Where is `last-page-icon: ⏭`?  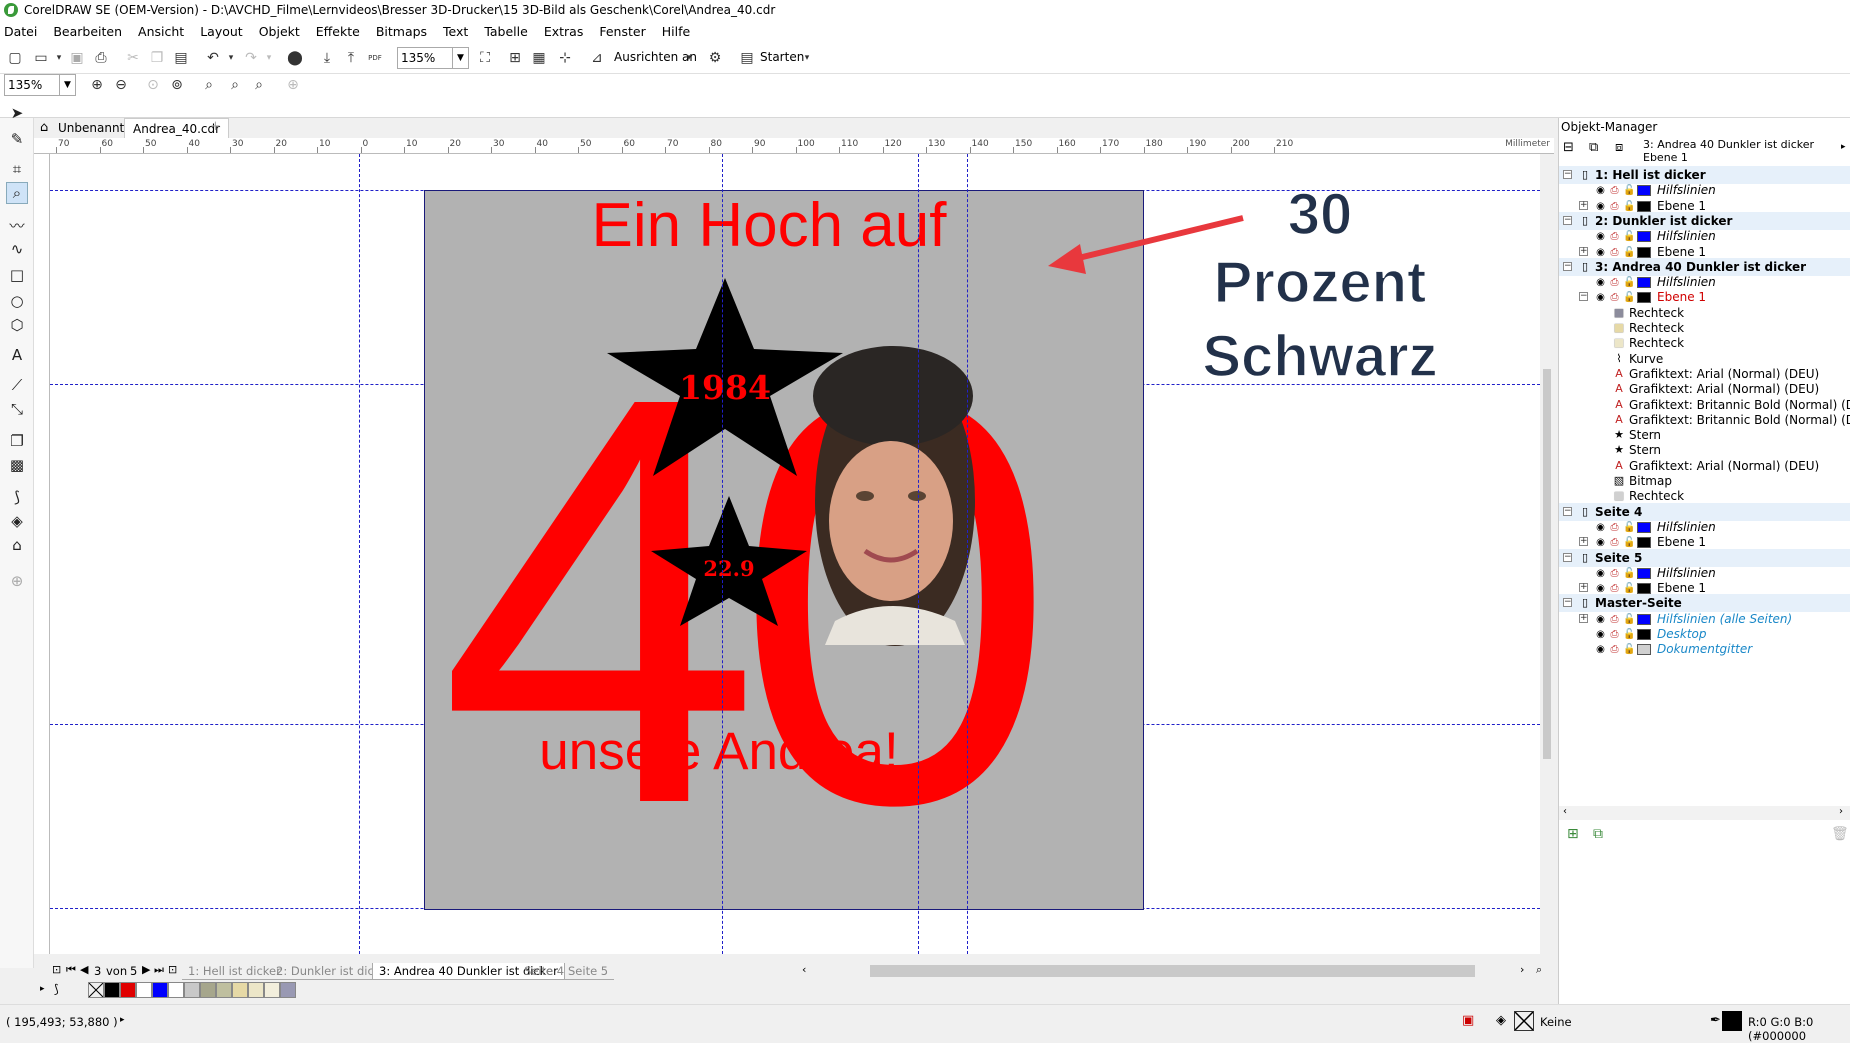 last-page-icon: ⏭ is located at coordinates (159, 970).